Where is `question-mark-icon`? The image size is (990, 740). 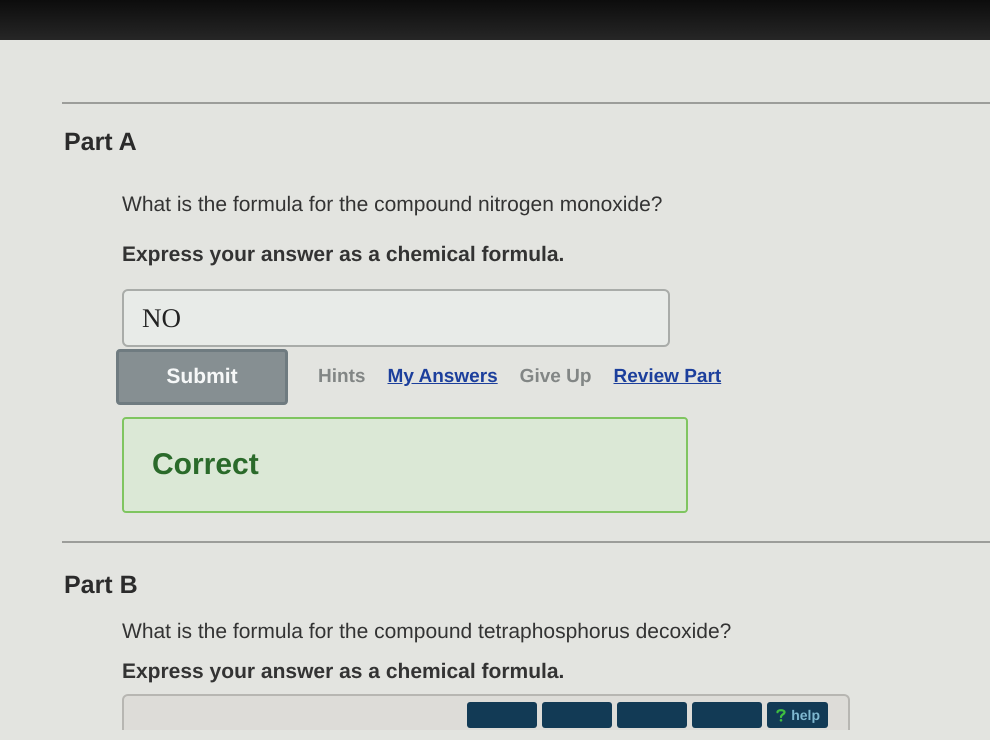
question-mark-icon is located at coordinates (781, 715).